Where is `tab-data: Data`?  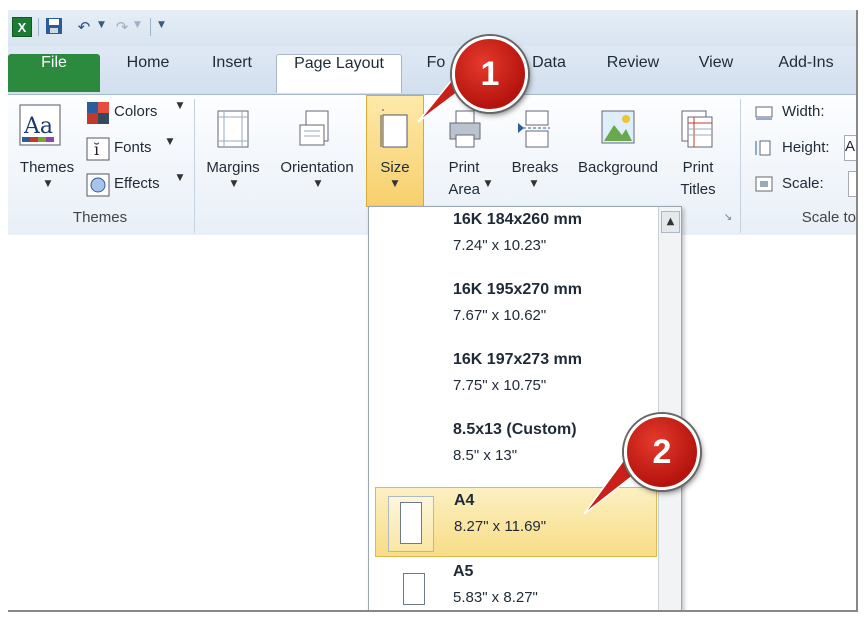 tab-data: Data is located at coordinates (549, 73).